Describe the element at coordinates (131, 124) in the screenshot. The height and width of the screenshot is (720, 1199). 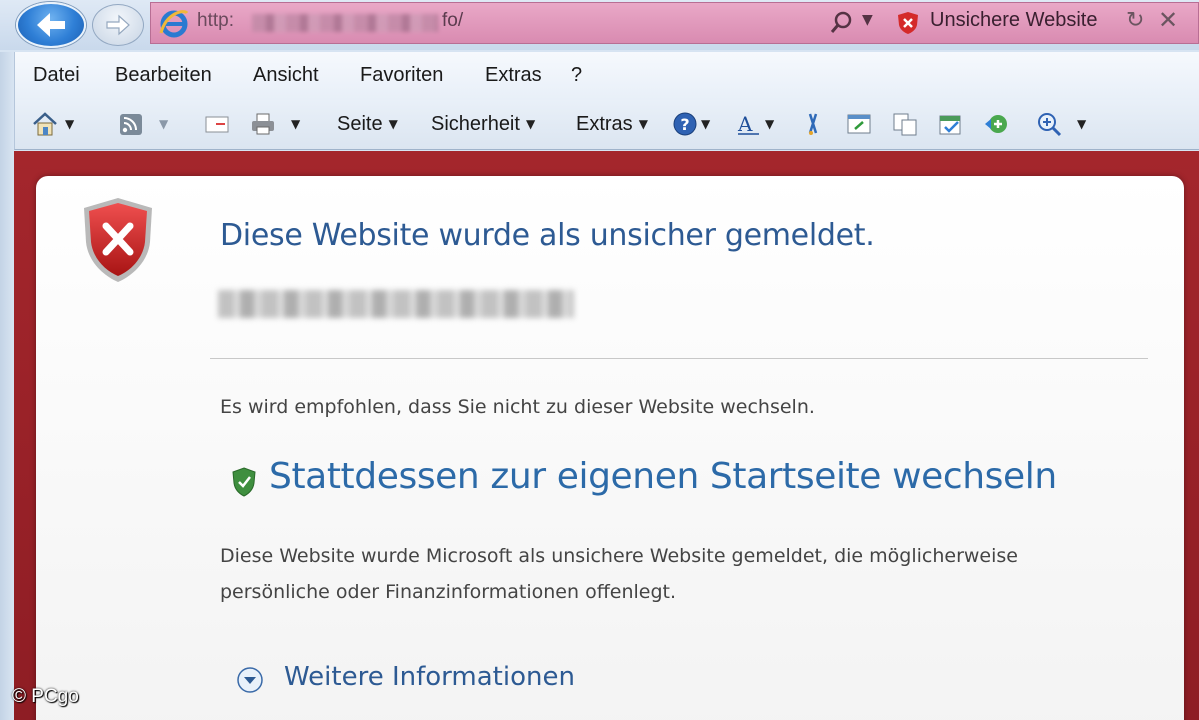
I see `feeds-icon` at that location.